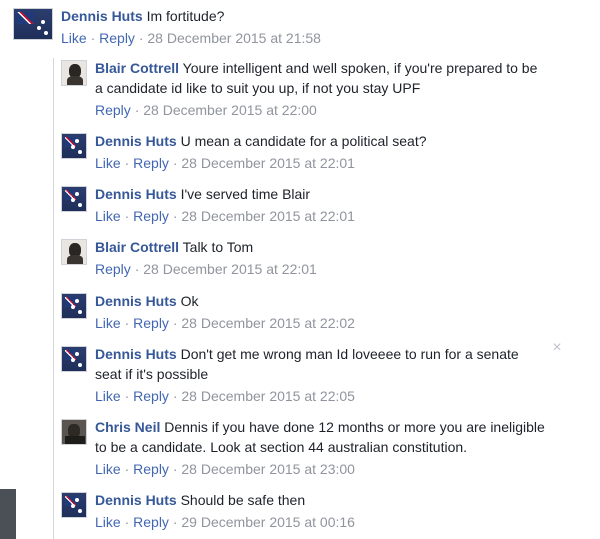  Describe the element at coordinates (268, 522) in the screenshot. I see `comment-timestamp: 29 December 2015 at 00:16` at that location.